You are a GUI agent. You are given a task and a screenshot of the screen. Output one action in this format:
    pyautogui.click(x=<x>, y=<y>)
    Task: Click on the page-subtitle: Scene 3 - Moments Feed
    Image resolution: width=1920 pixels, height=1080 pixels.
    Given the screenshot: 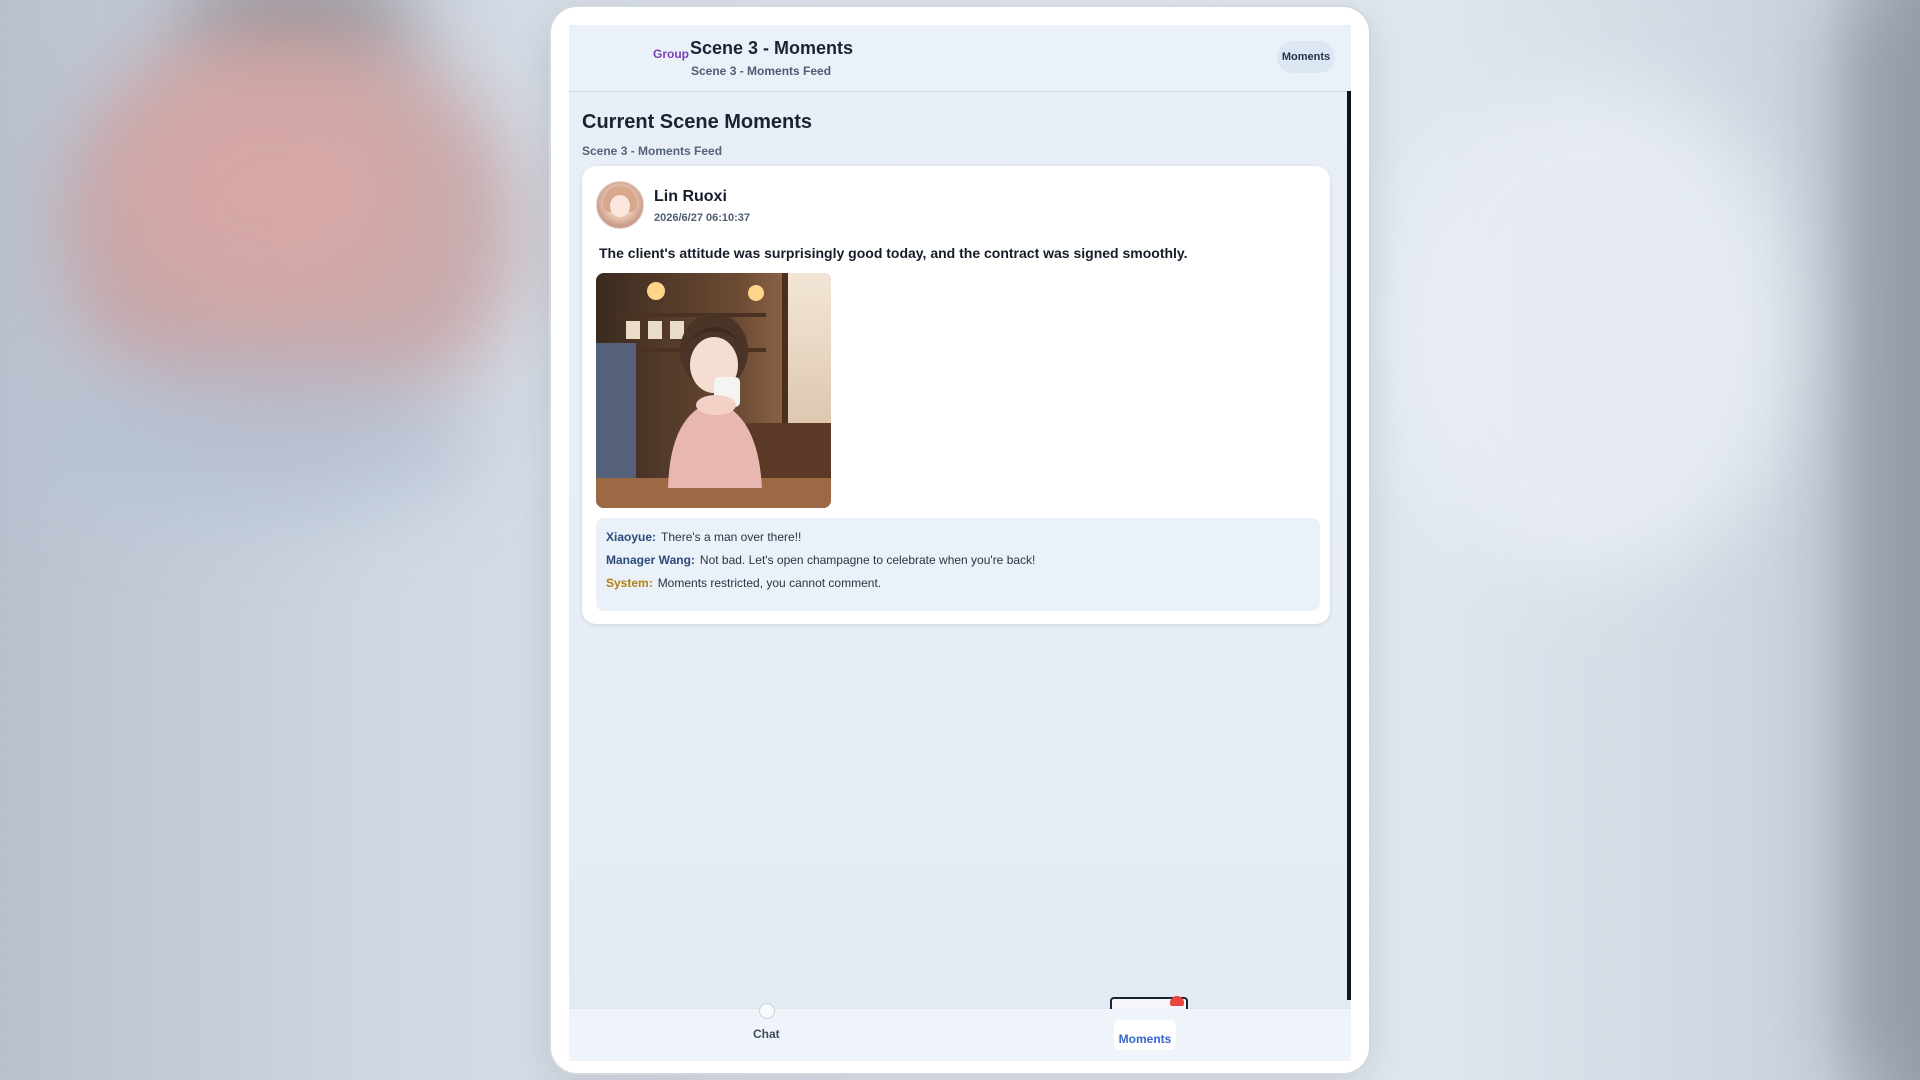 What is the action you would take?
    pyautogui.click(x=761, y=71)
    